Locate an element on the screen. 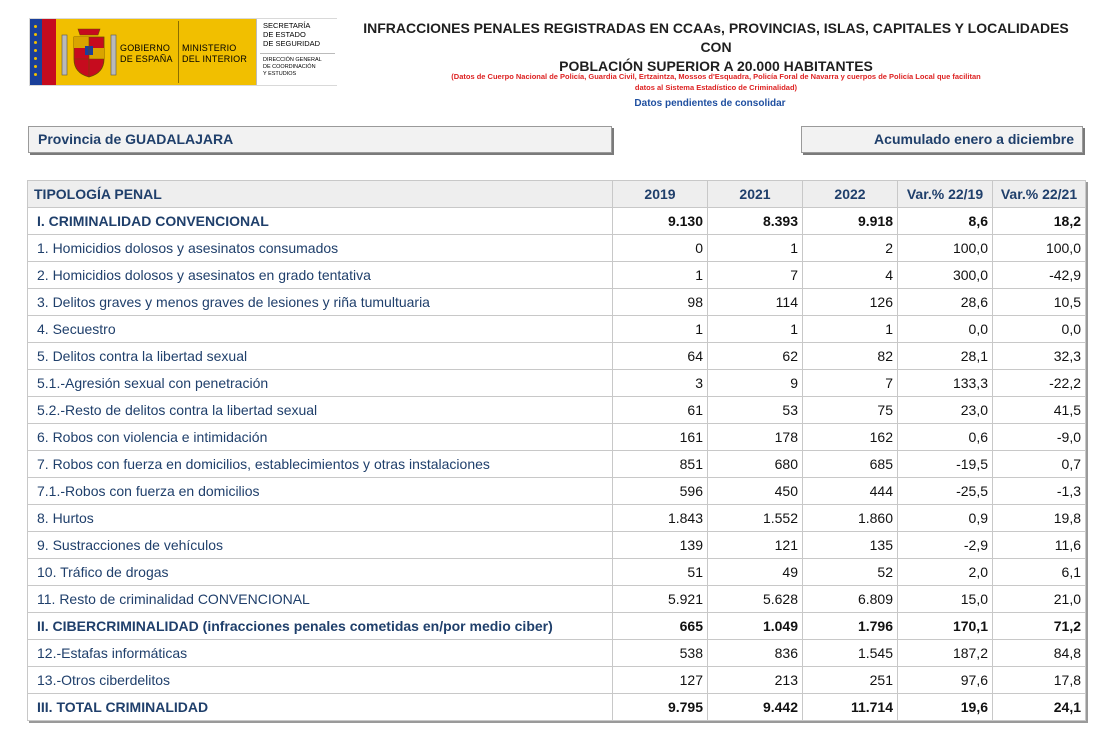  province-label: Provincia de GUADALAJARA is located at coordinates (320, 139).